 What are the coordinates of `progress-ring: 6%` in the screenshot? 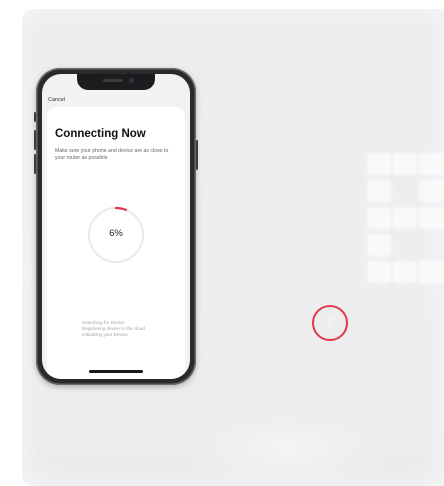 It's located at (116, 235).